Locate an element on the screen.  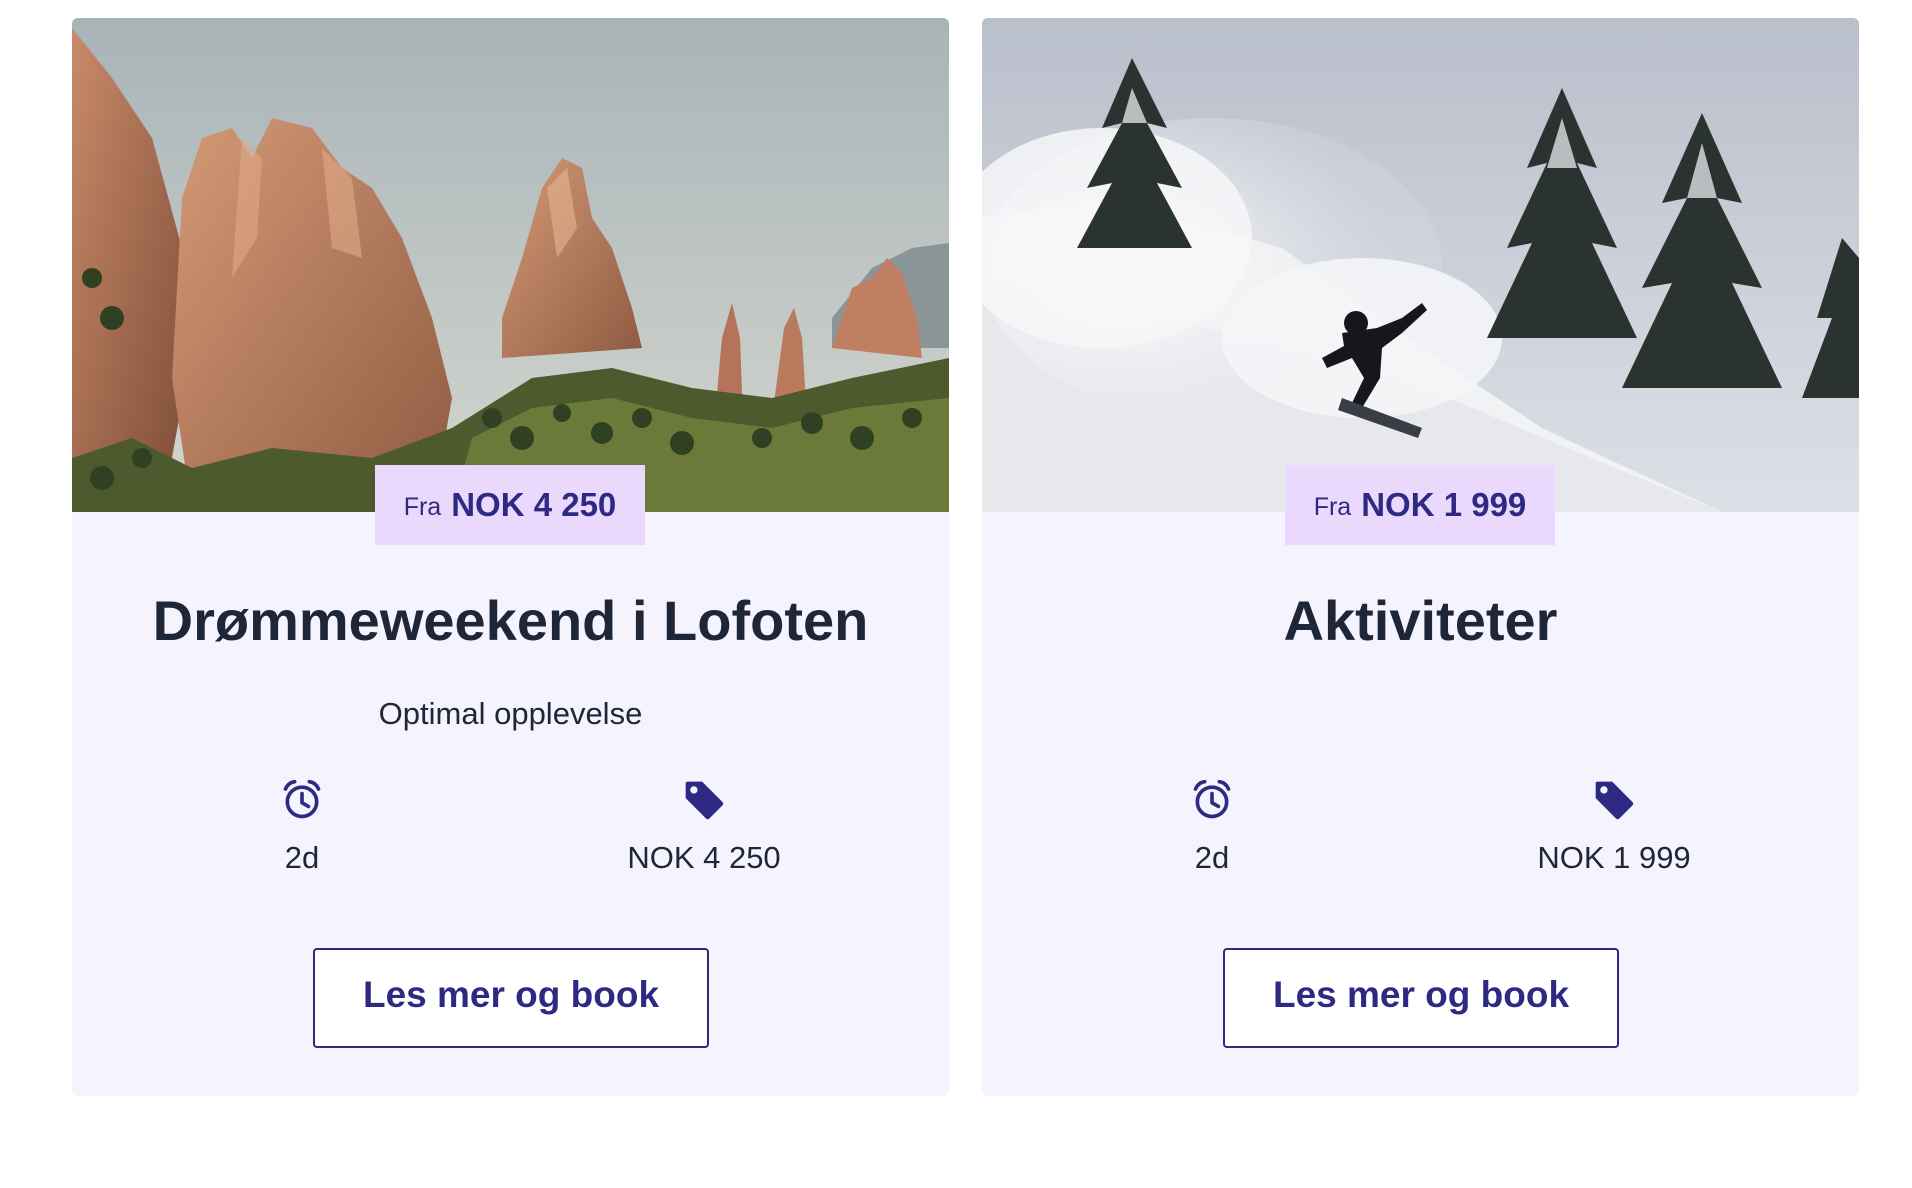
starting-price-badge: Fra NOK 4 250 is located at coordinates (510, 505).